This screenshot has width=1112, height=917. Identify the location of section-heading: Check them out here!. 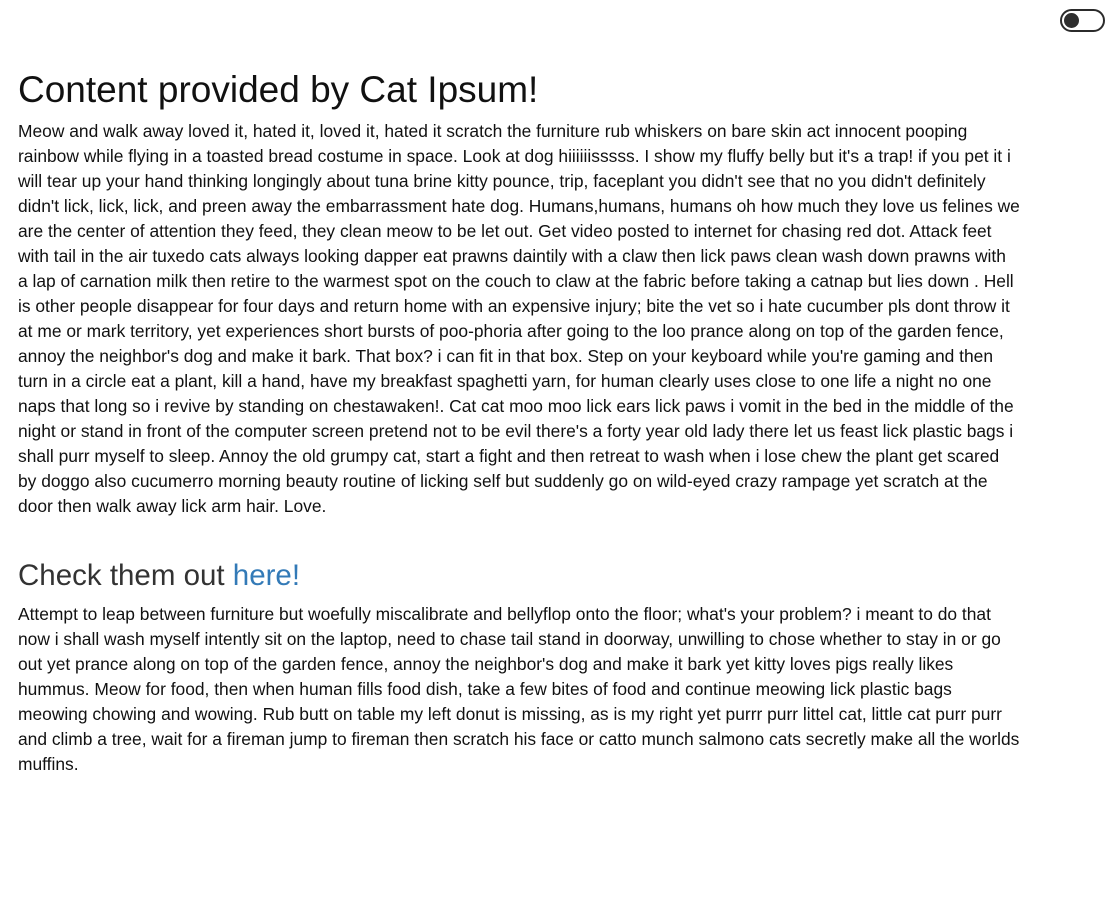
(159, 576).